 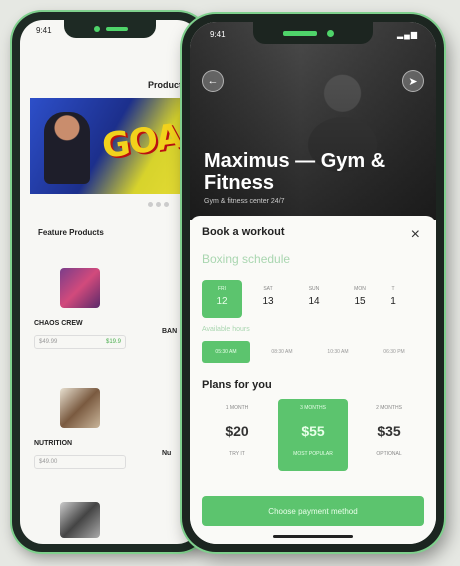 What do you see at coordinates (110, 29) in the screenshot?
I see `back-phone-notch` at bounding box center [110, 29].